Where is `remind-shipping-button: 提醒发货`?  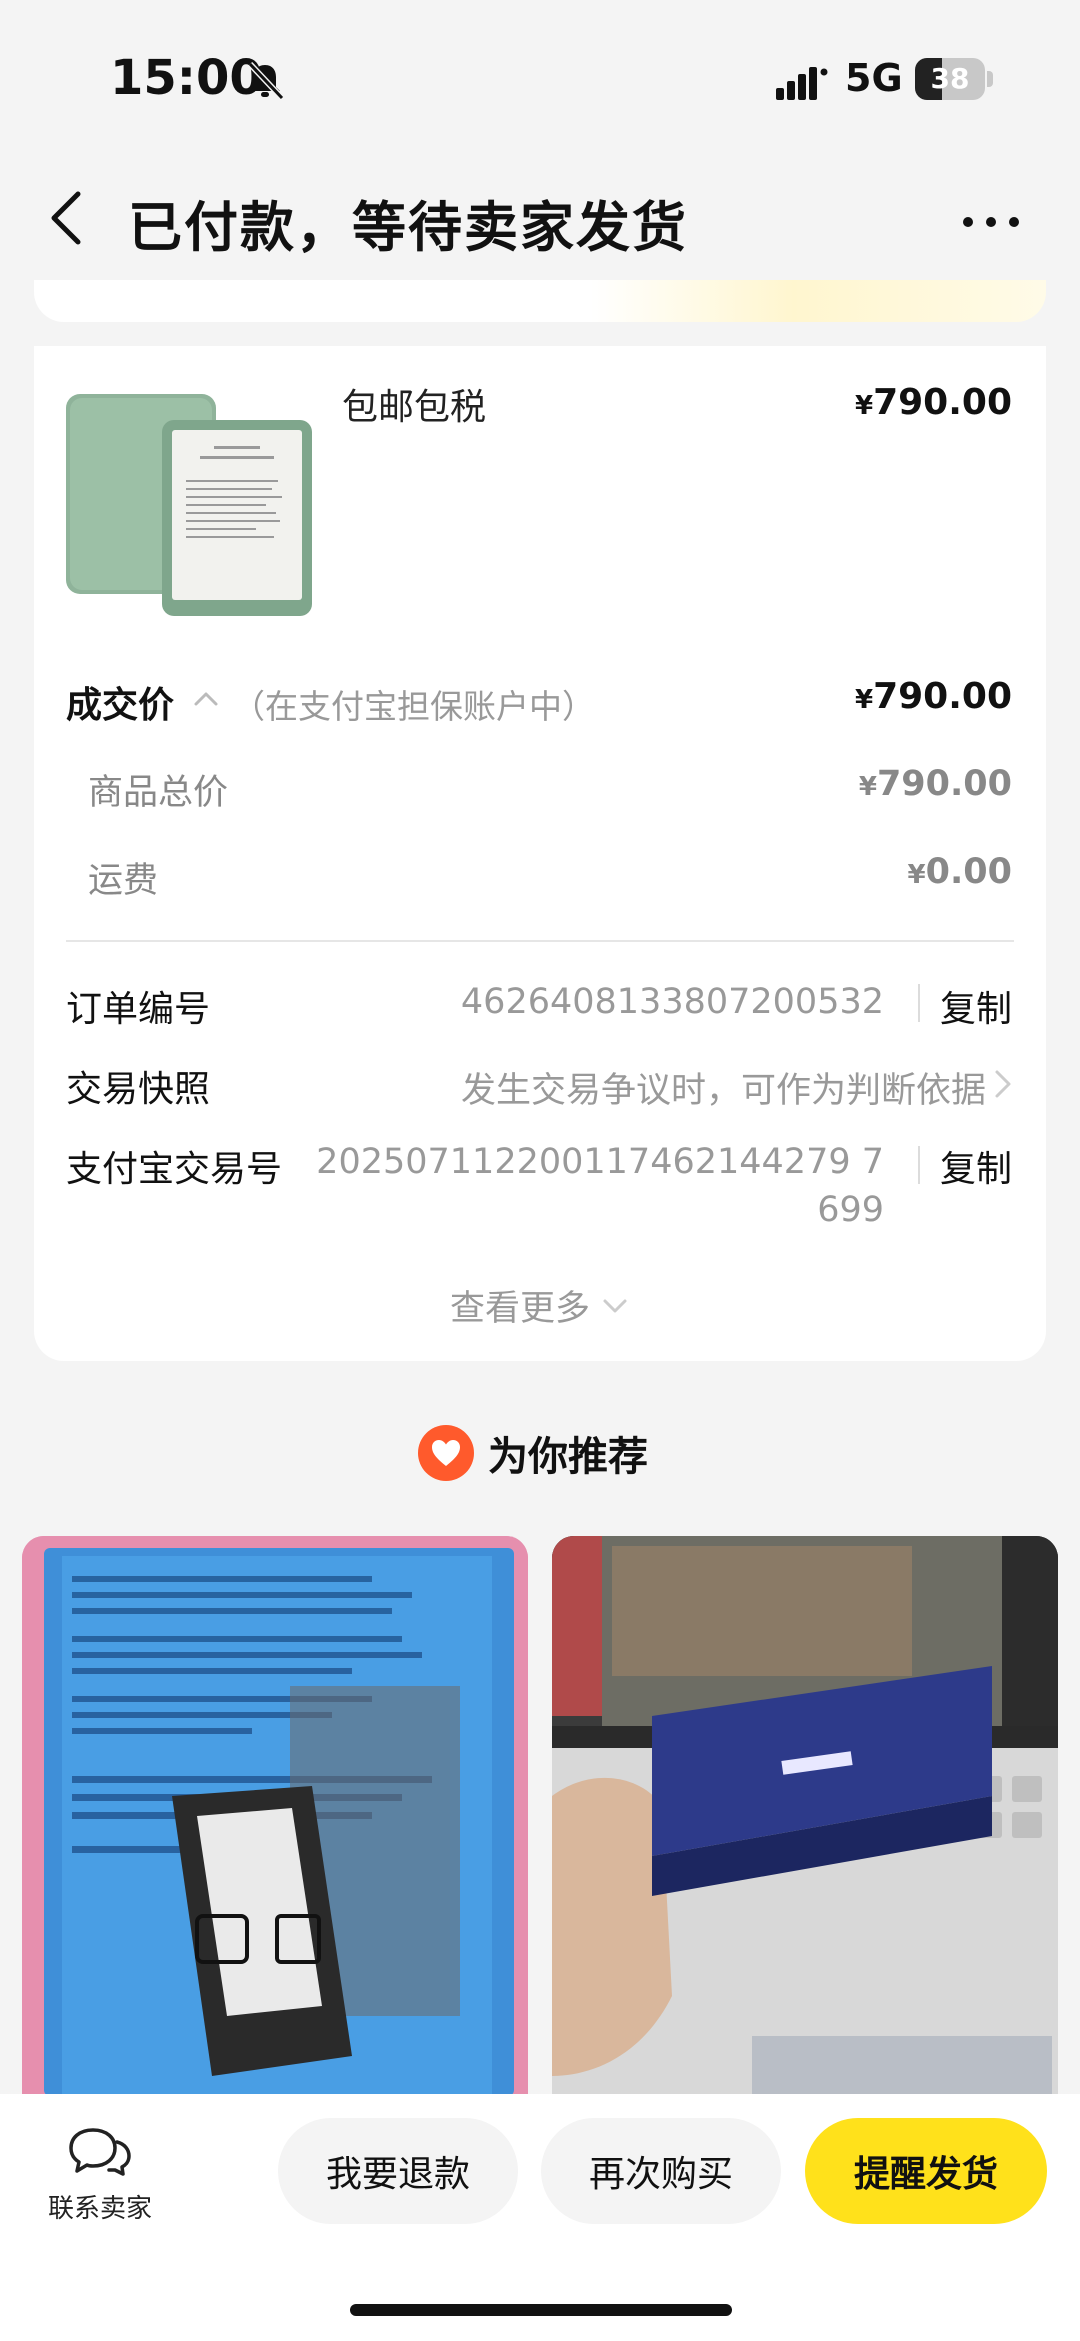
remind-shipping-button: 提醒发货 is located at coordinates (926, 2171).